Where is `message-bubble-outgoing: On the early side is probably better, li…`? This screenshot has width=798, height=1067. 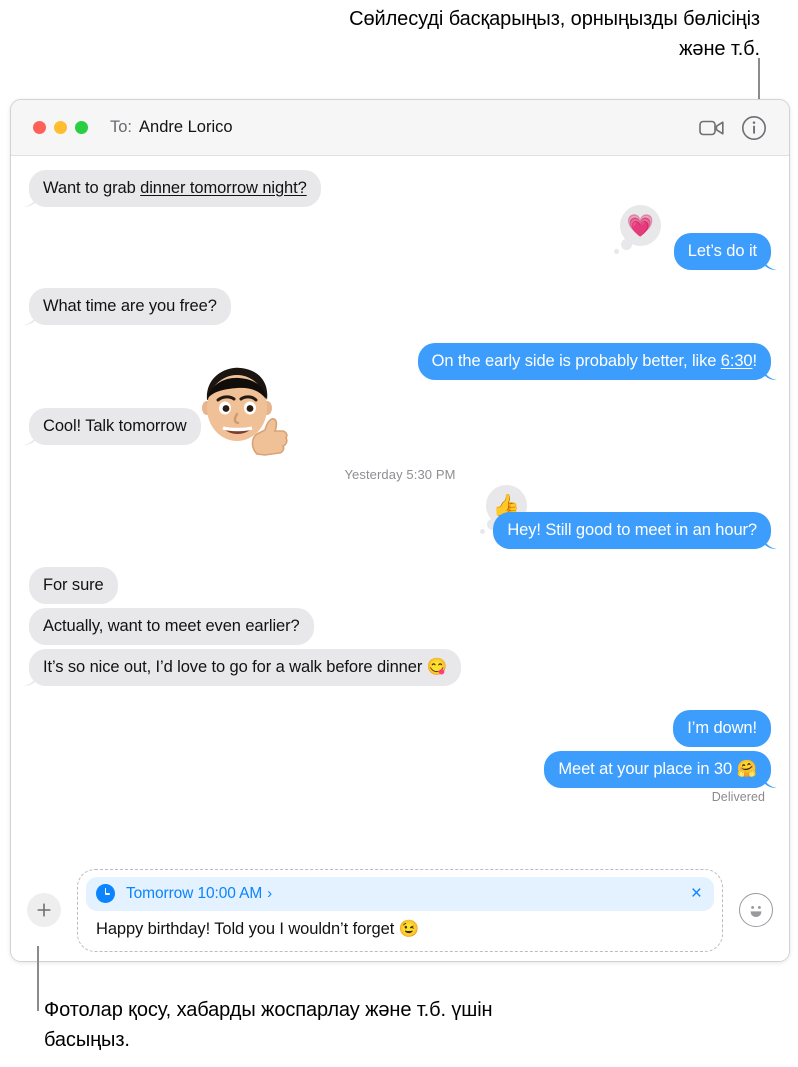
message-bubble-outgoing: On the early side is probably better, li… is located at coordinates (594, 361).